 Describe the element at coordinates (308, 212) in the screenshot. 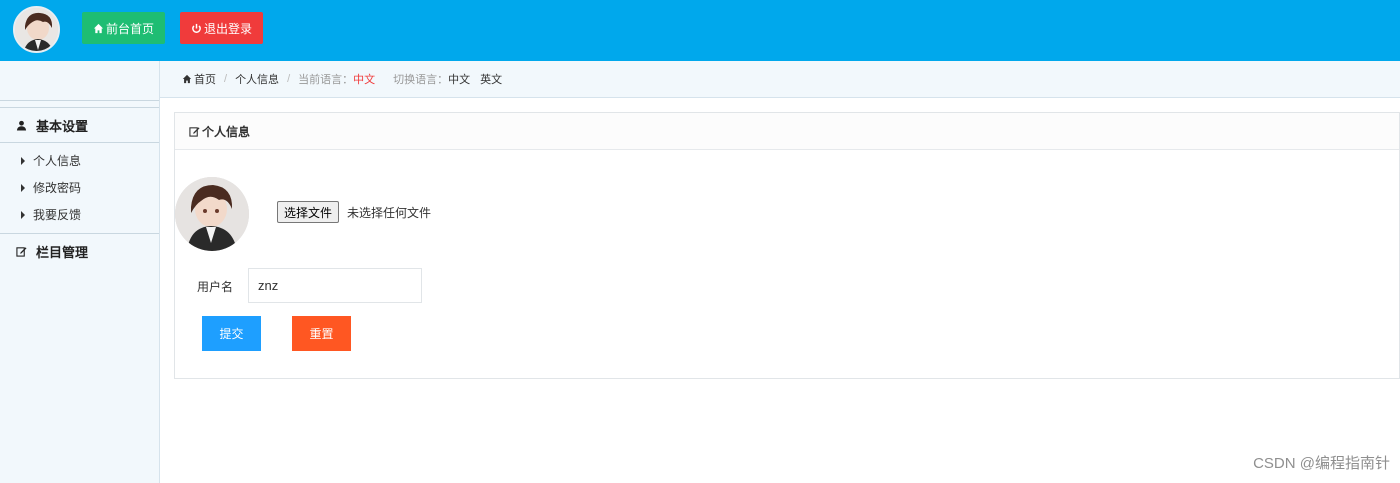

I see `choose-file-button: 选择文件` at that location.